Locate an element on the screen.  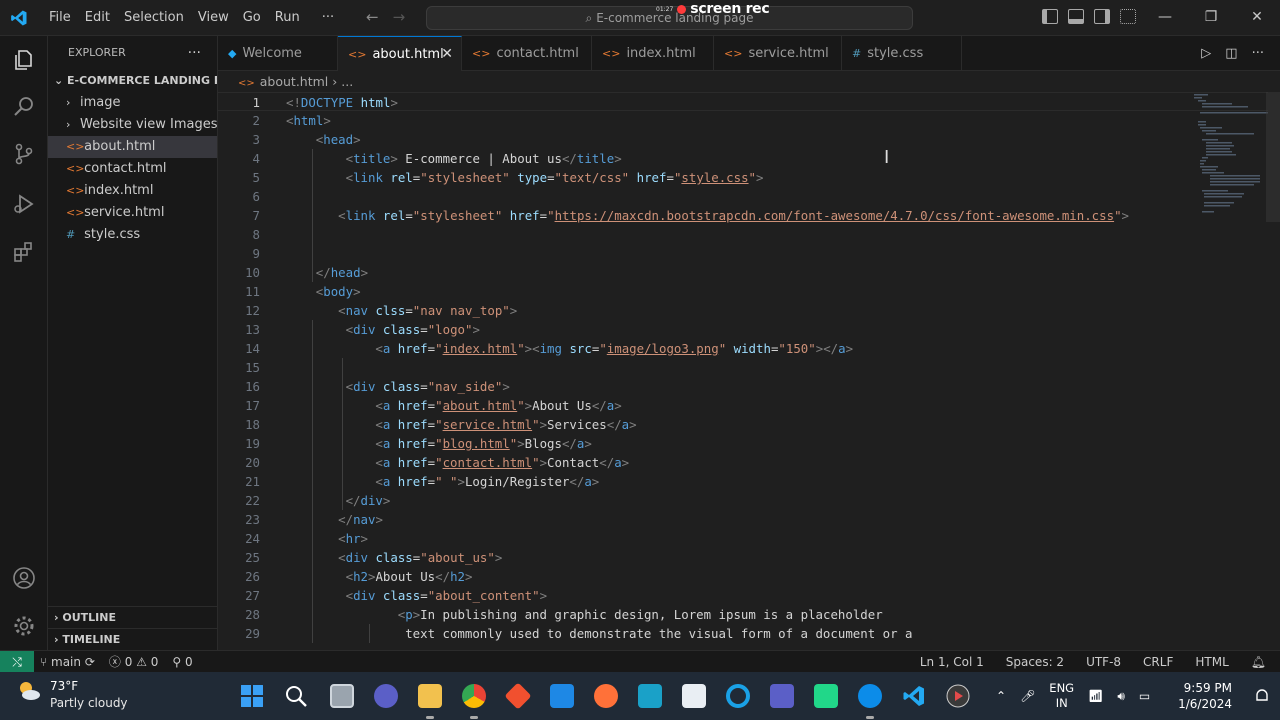
language-mode: HTML is located at coordinates (1211, 662).